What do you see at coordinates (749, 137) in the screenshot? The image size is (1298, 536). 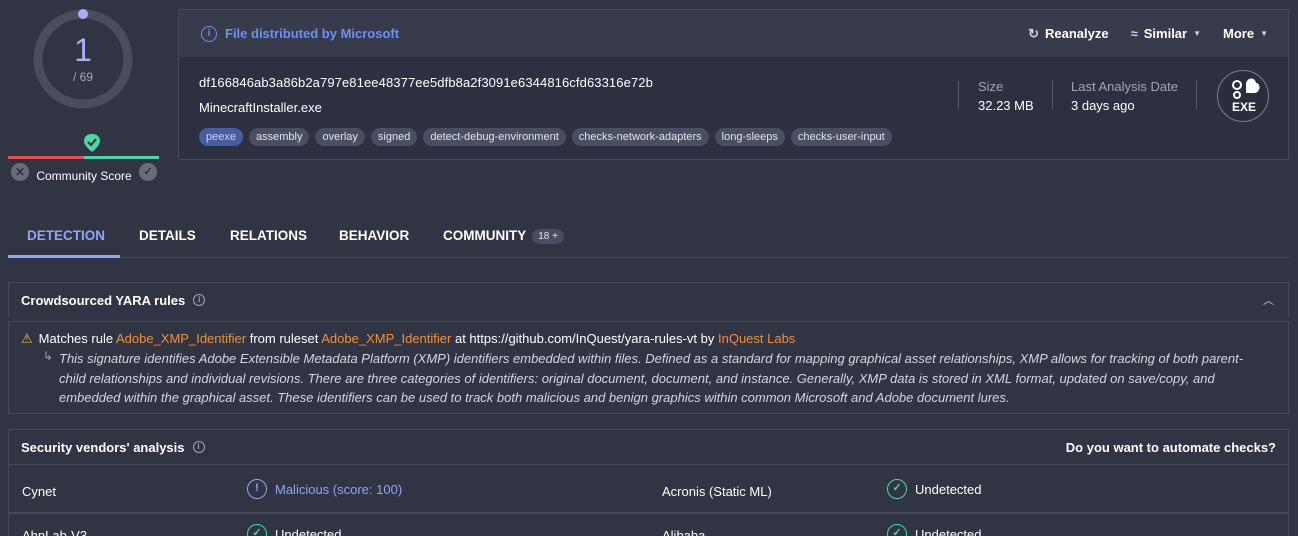 I see `tag: long-sleeps` at bounding box center [749, 137].